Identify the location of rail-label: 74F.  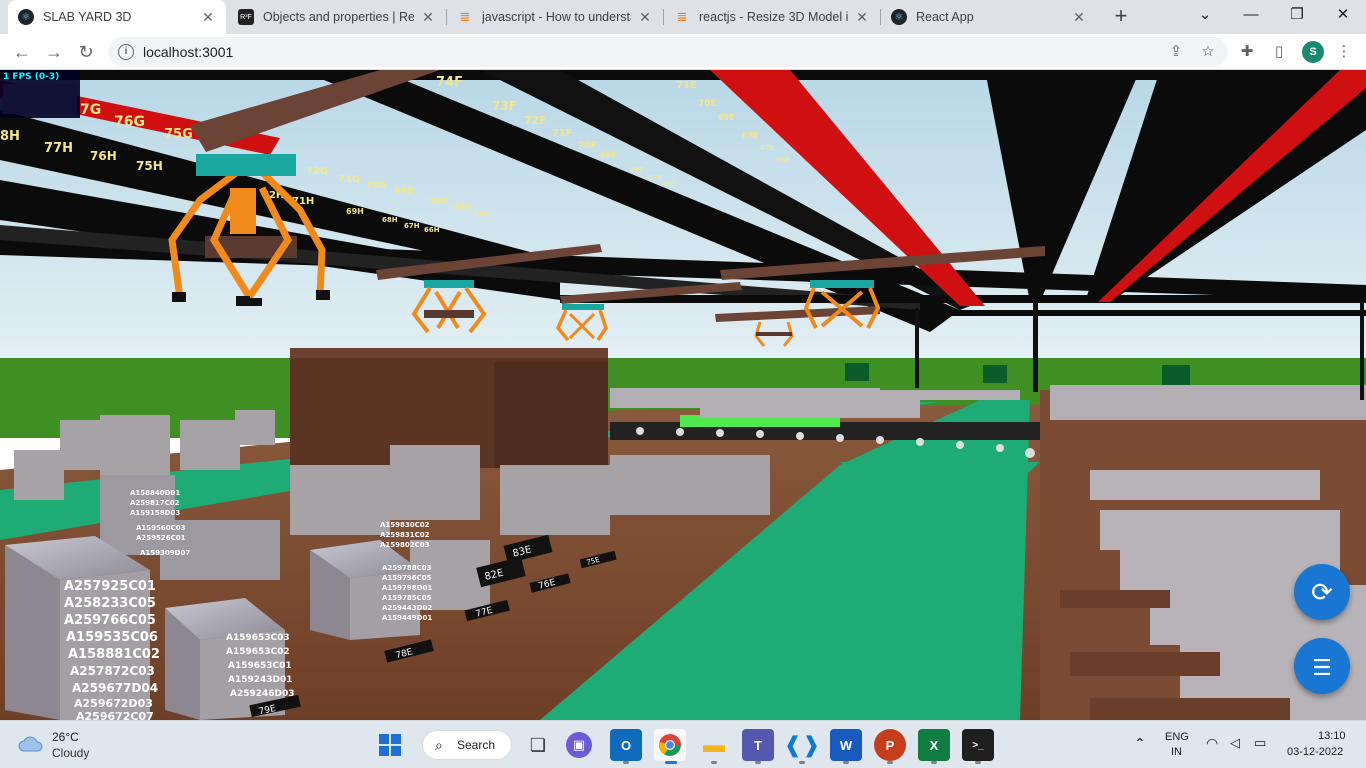
(449, 82).